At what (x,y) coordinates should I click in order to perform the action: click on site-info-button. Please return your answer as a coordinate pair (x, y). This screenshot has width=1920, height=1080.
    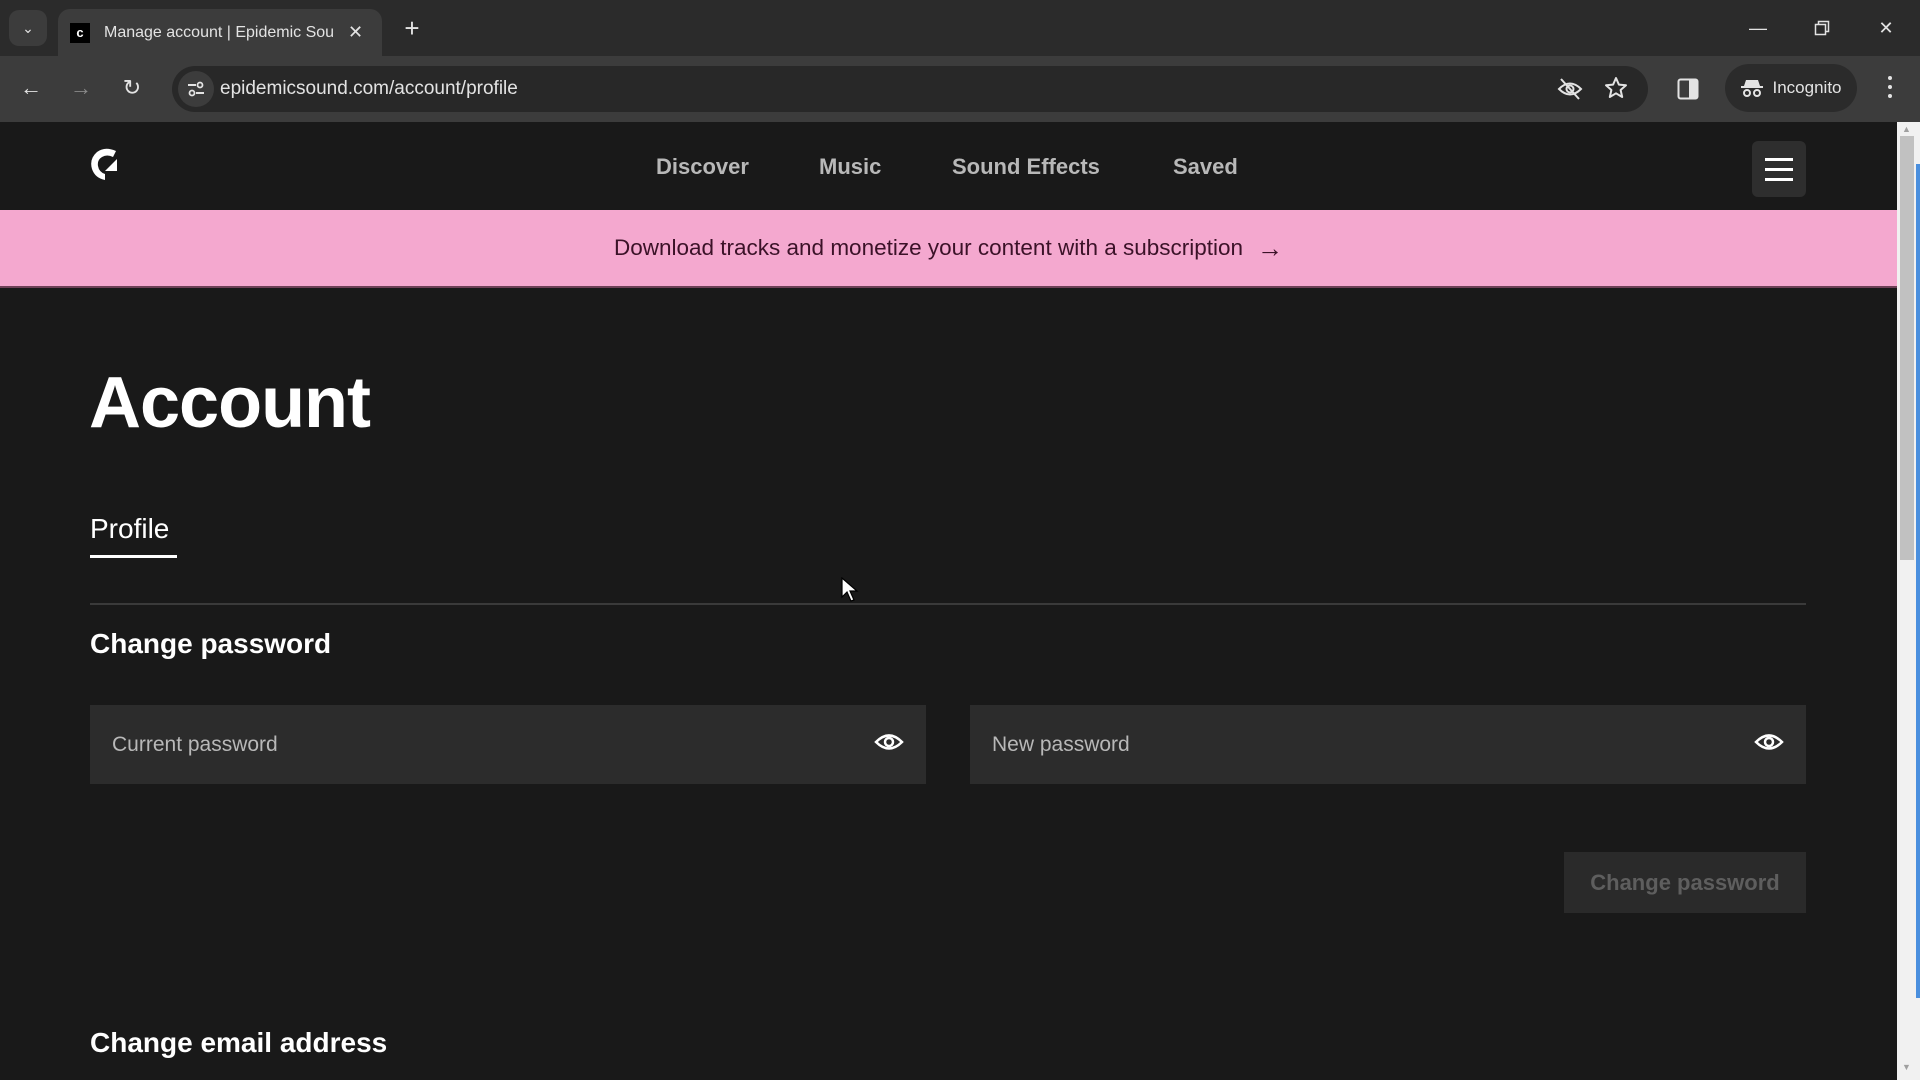
    Looking at the image, I should click on (196, 89).